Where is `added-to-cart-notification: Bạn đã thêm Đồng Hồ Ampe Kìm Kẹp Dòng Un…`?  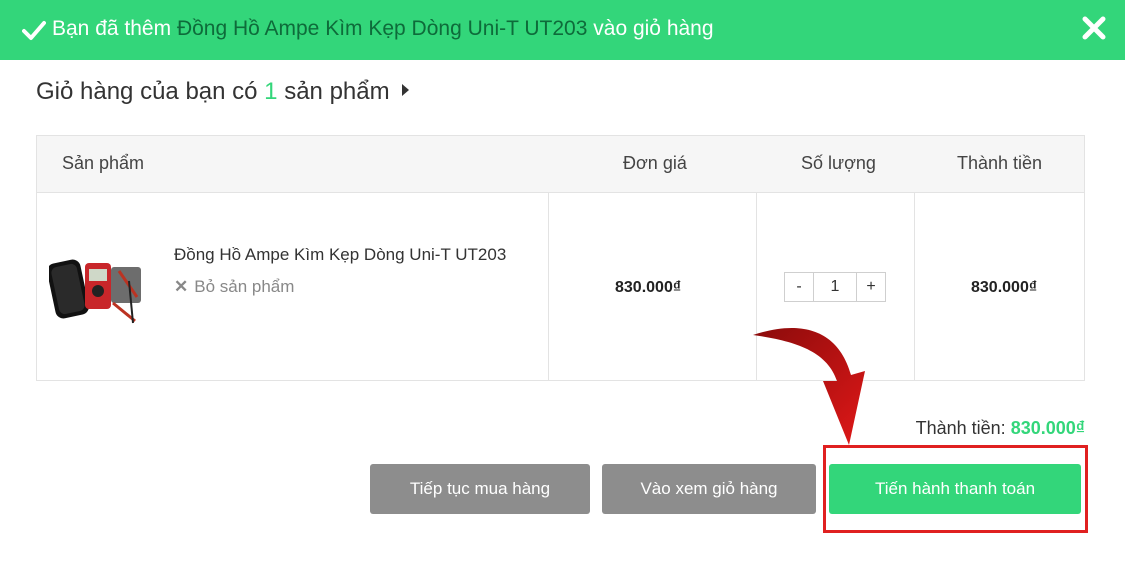 added-to-cart-notification: Bạn đã thêm Đồng Hồ Ampe Kìm Kẹp Dòng Un… is located at coordinates (562, 30).